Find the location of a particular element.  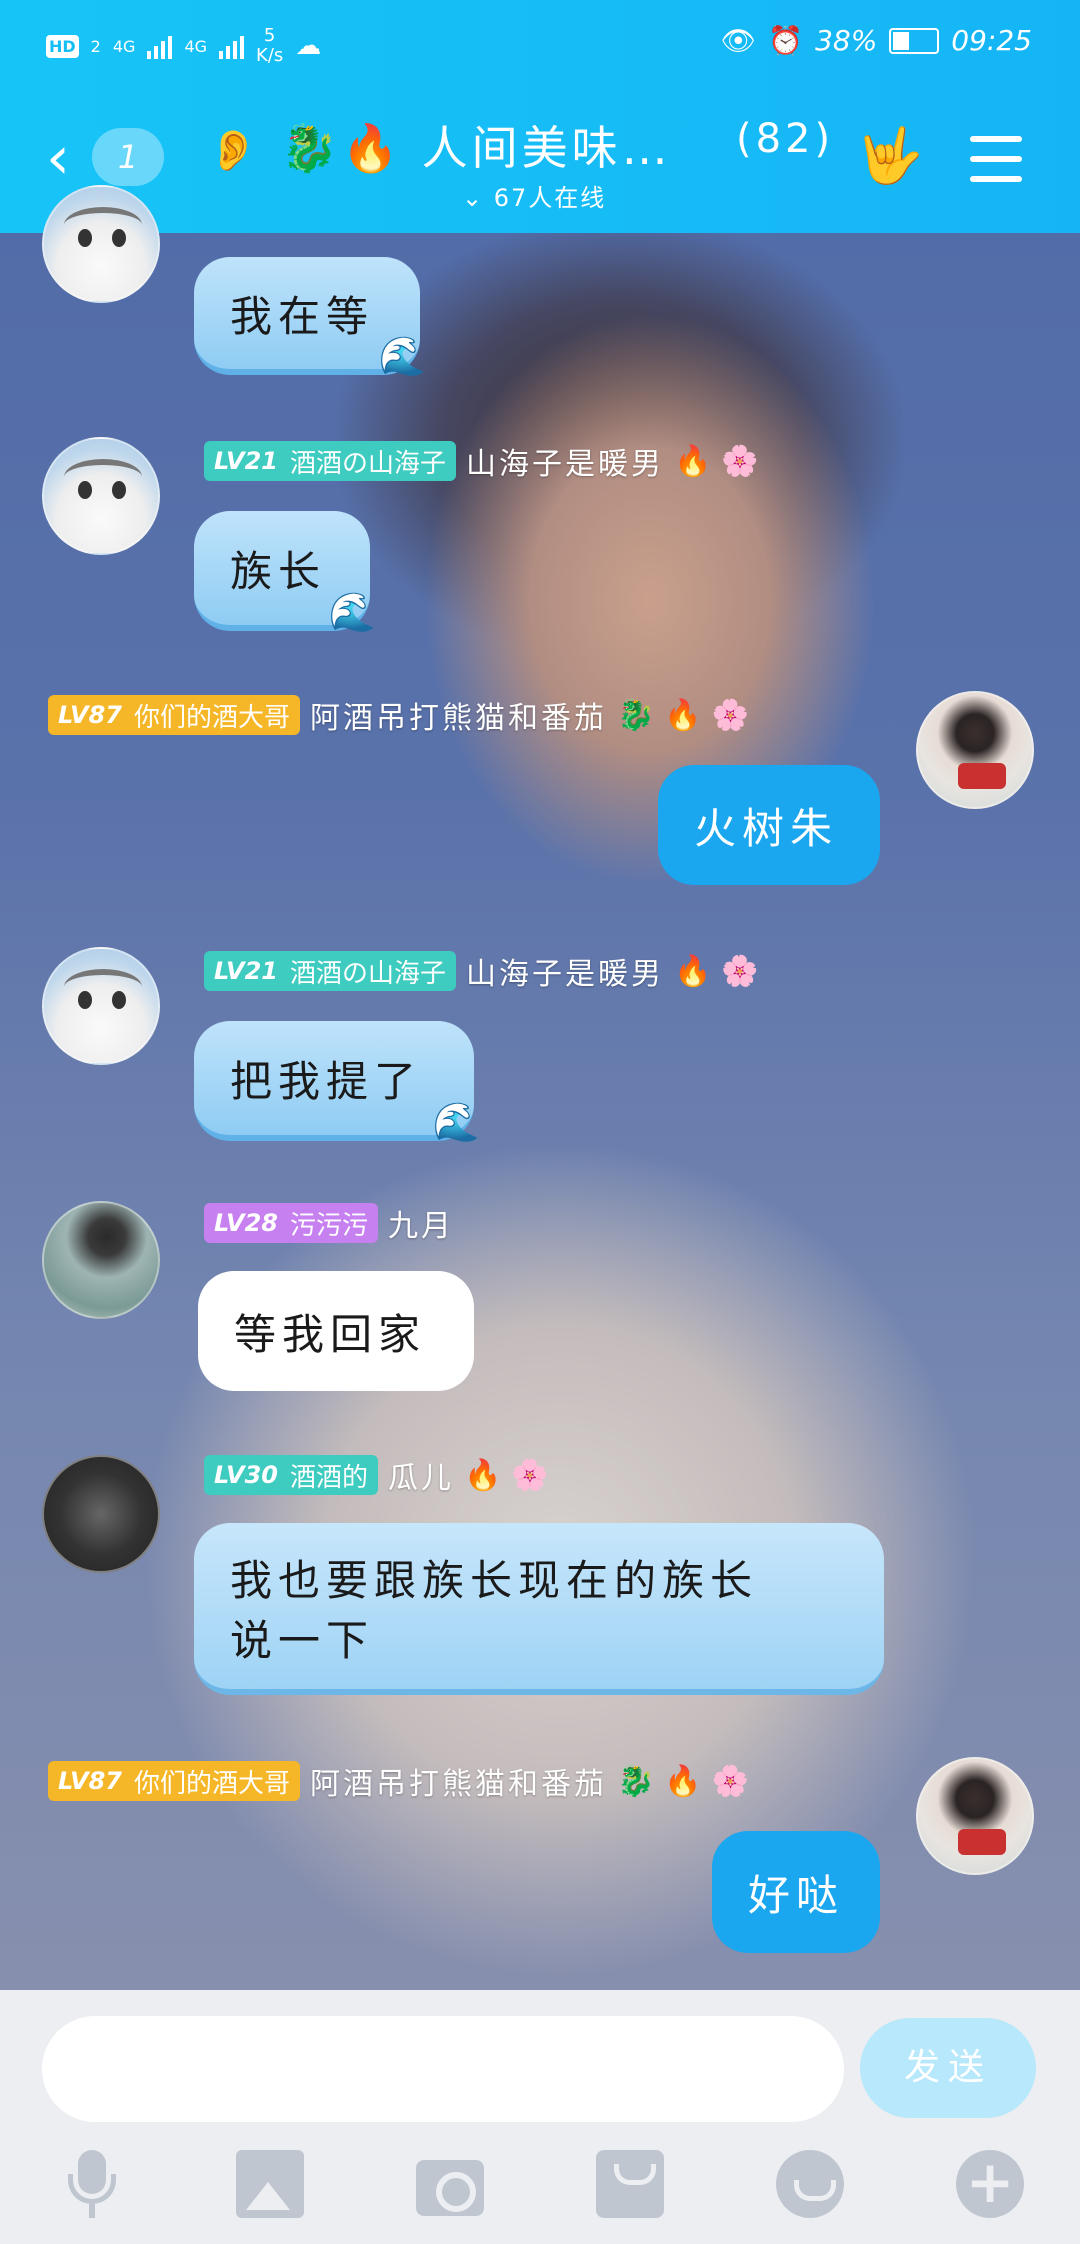

message-text: 火树朱 is located at coordinates (766, 828).